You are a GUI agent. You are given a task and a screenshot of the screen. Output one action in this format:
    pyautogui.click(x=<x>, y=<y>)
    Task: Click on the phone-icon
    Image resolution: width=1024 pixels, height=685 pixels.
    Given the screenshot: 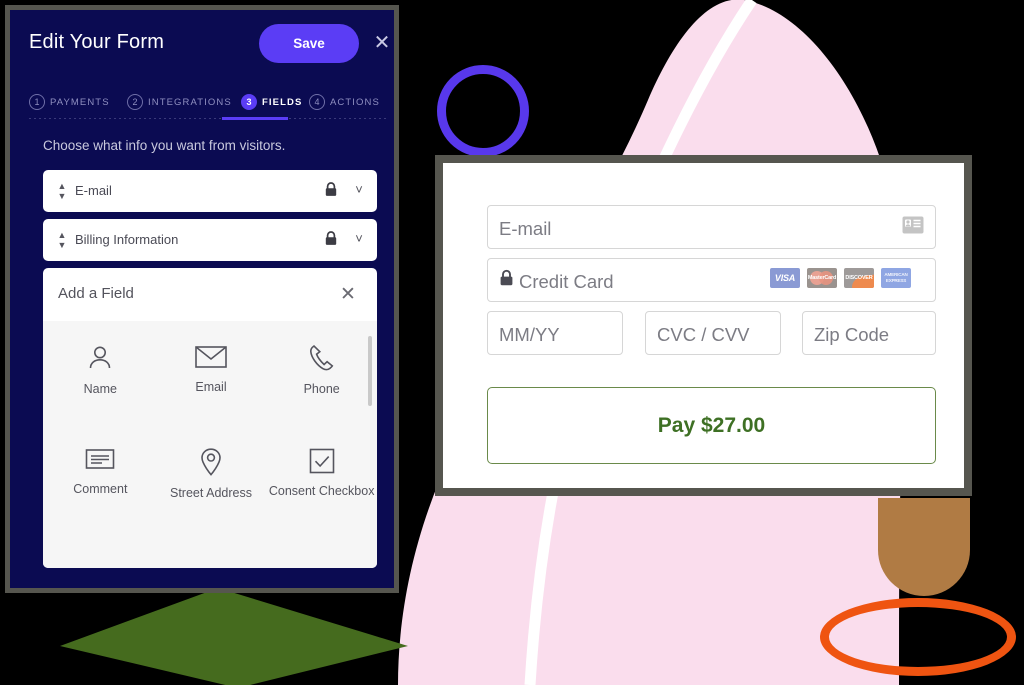 What is the action you would take?
    pyautogui.click(x=321, y=357)
    